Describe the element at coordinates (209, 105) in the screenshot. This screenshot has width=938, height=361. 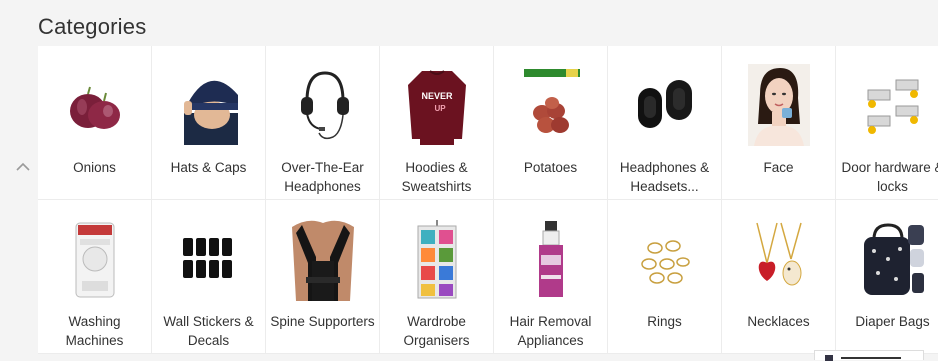
I see `hat-icon` at that location.